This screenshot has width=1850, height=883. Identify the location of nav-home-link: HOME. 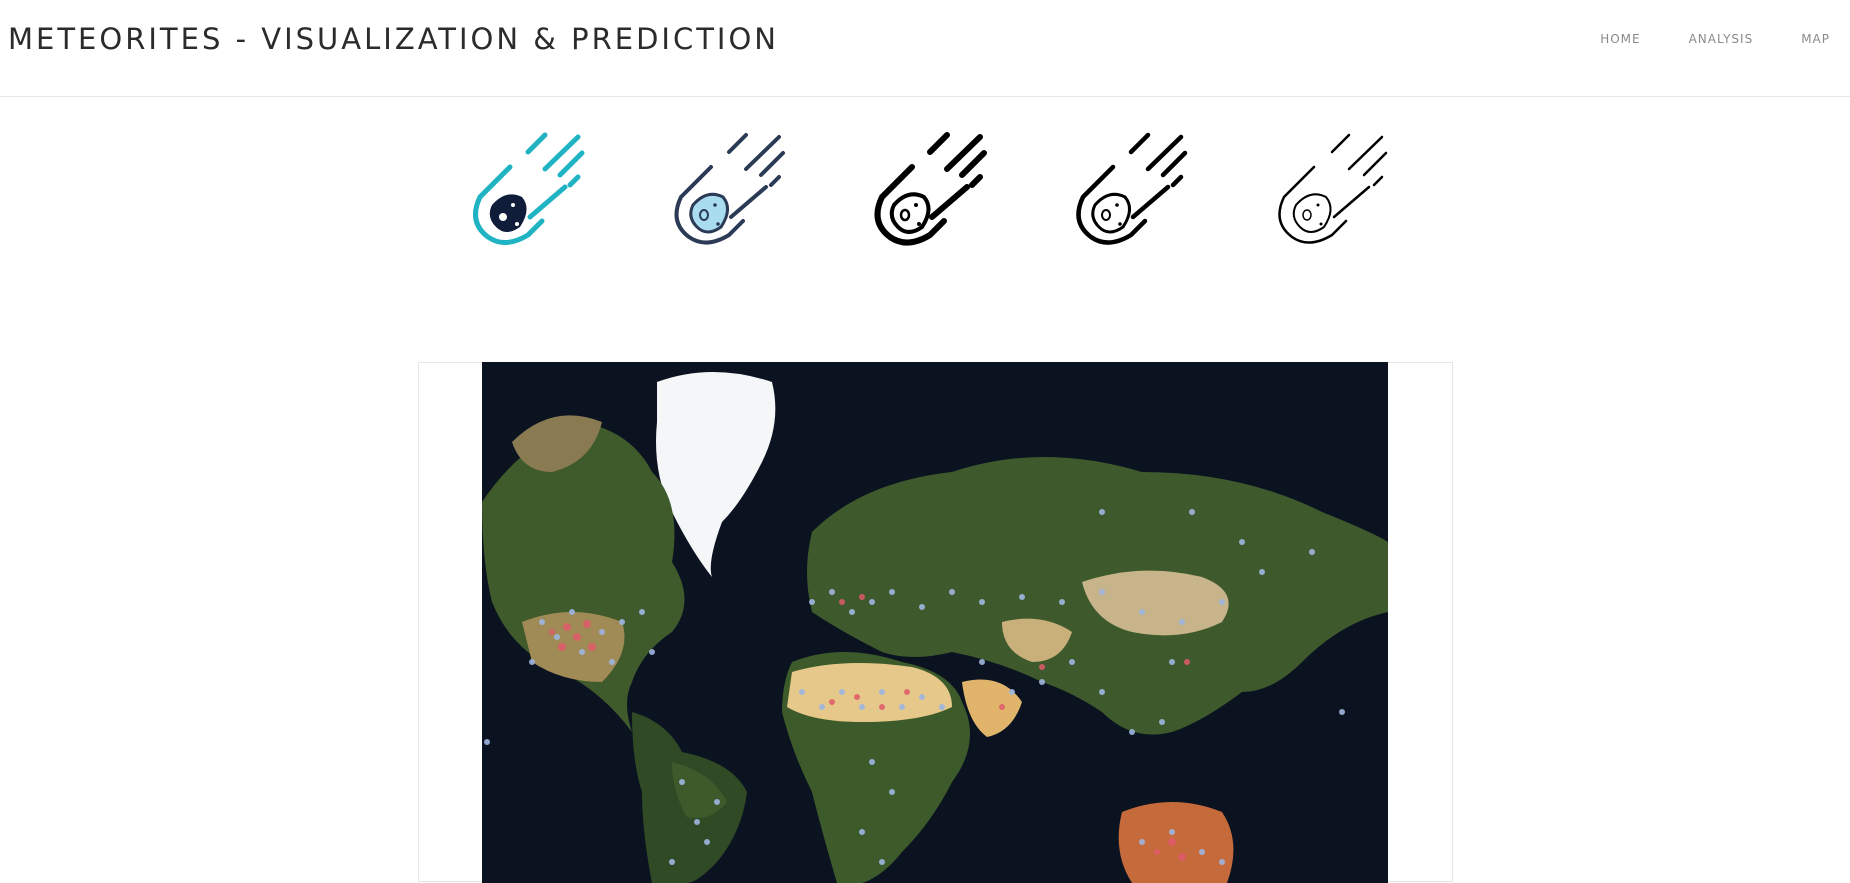
(1620, 39).